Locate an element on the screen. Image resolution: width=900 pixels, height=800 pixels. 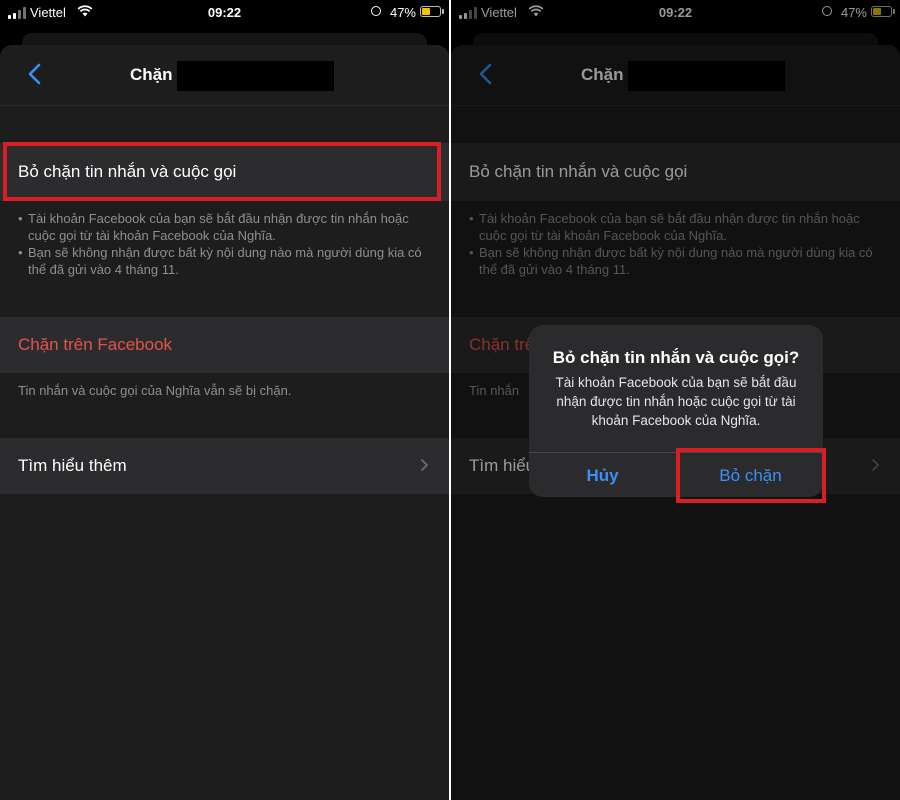
page-title: Chặn is located at coordinates (151, 74).